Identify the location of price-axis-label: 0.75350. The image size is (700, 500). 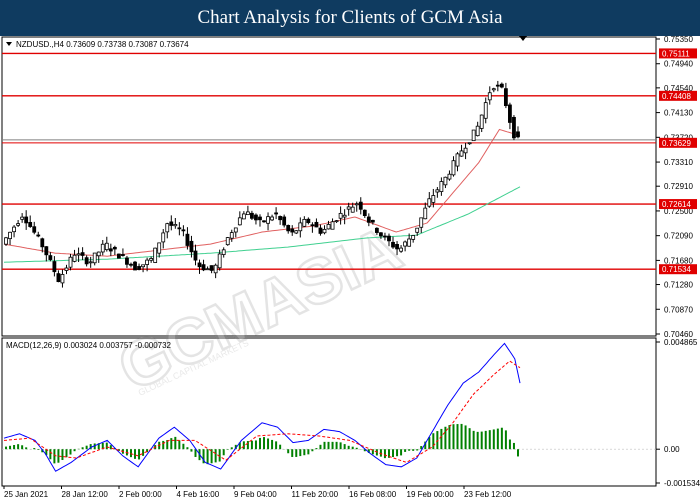
(678, 40).